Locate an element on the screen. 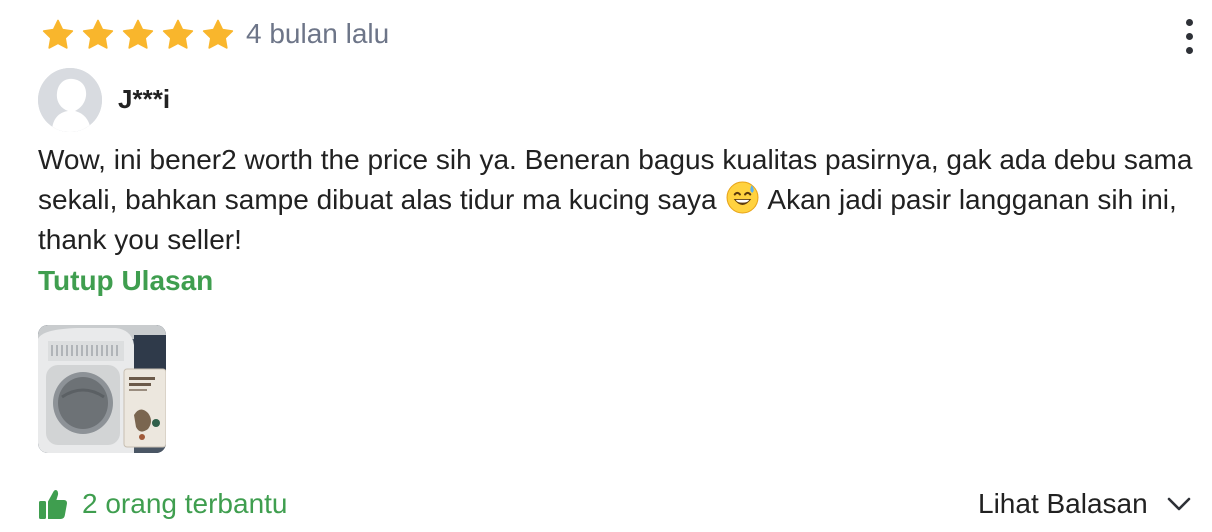 This screenshot has height=532, width=1212. rating-stars is located at coordinates (138, 35).